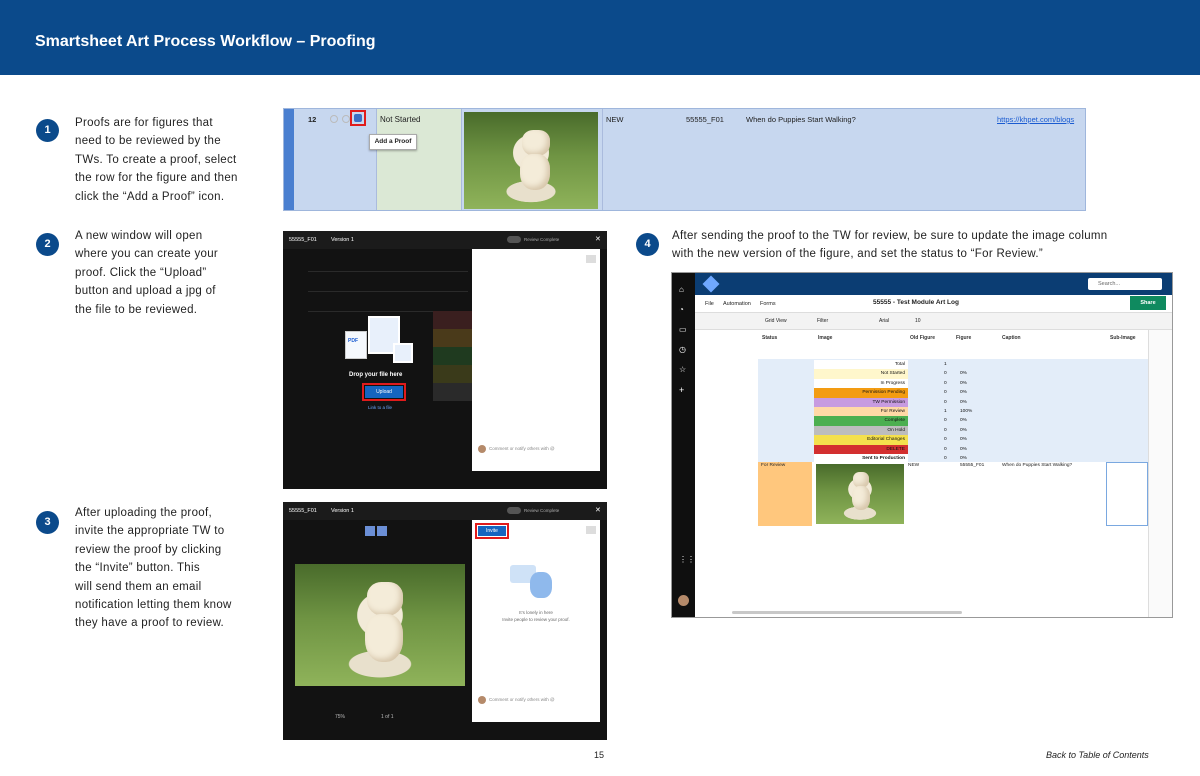 This screenshot has width=1200, height=776. I want to click on row-figure: 55555_F01, so click(972, 465).